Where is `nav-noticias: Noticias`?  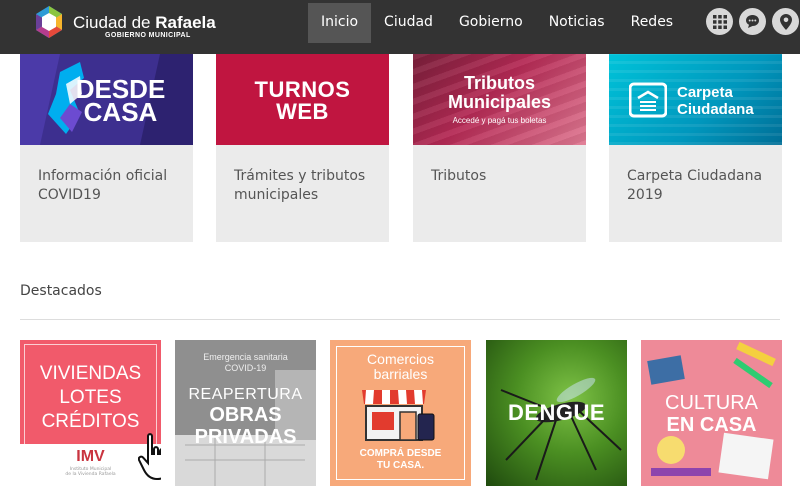
nav-noticias: Noticias is located at coordinates (577, 23).